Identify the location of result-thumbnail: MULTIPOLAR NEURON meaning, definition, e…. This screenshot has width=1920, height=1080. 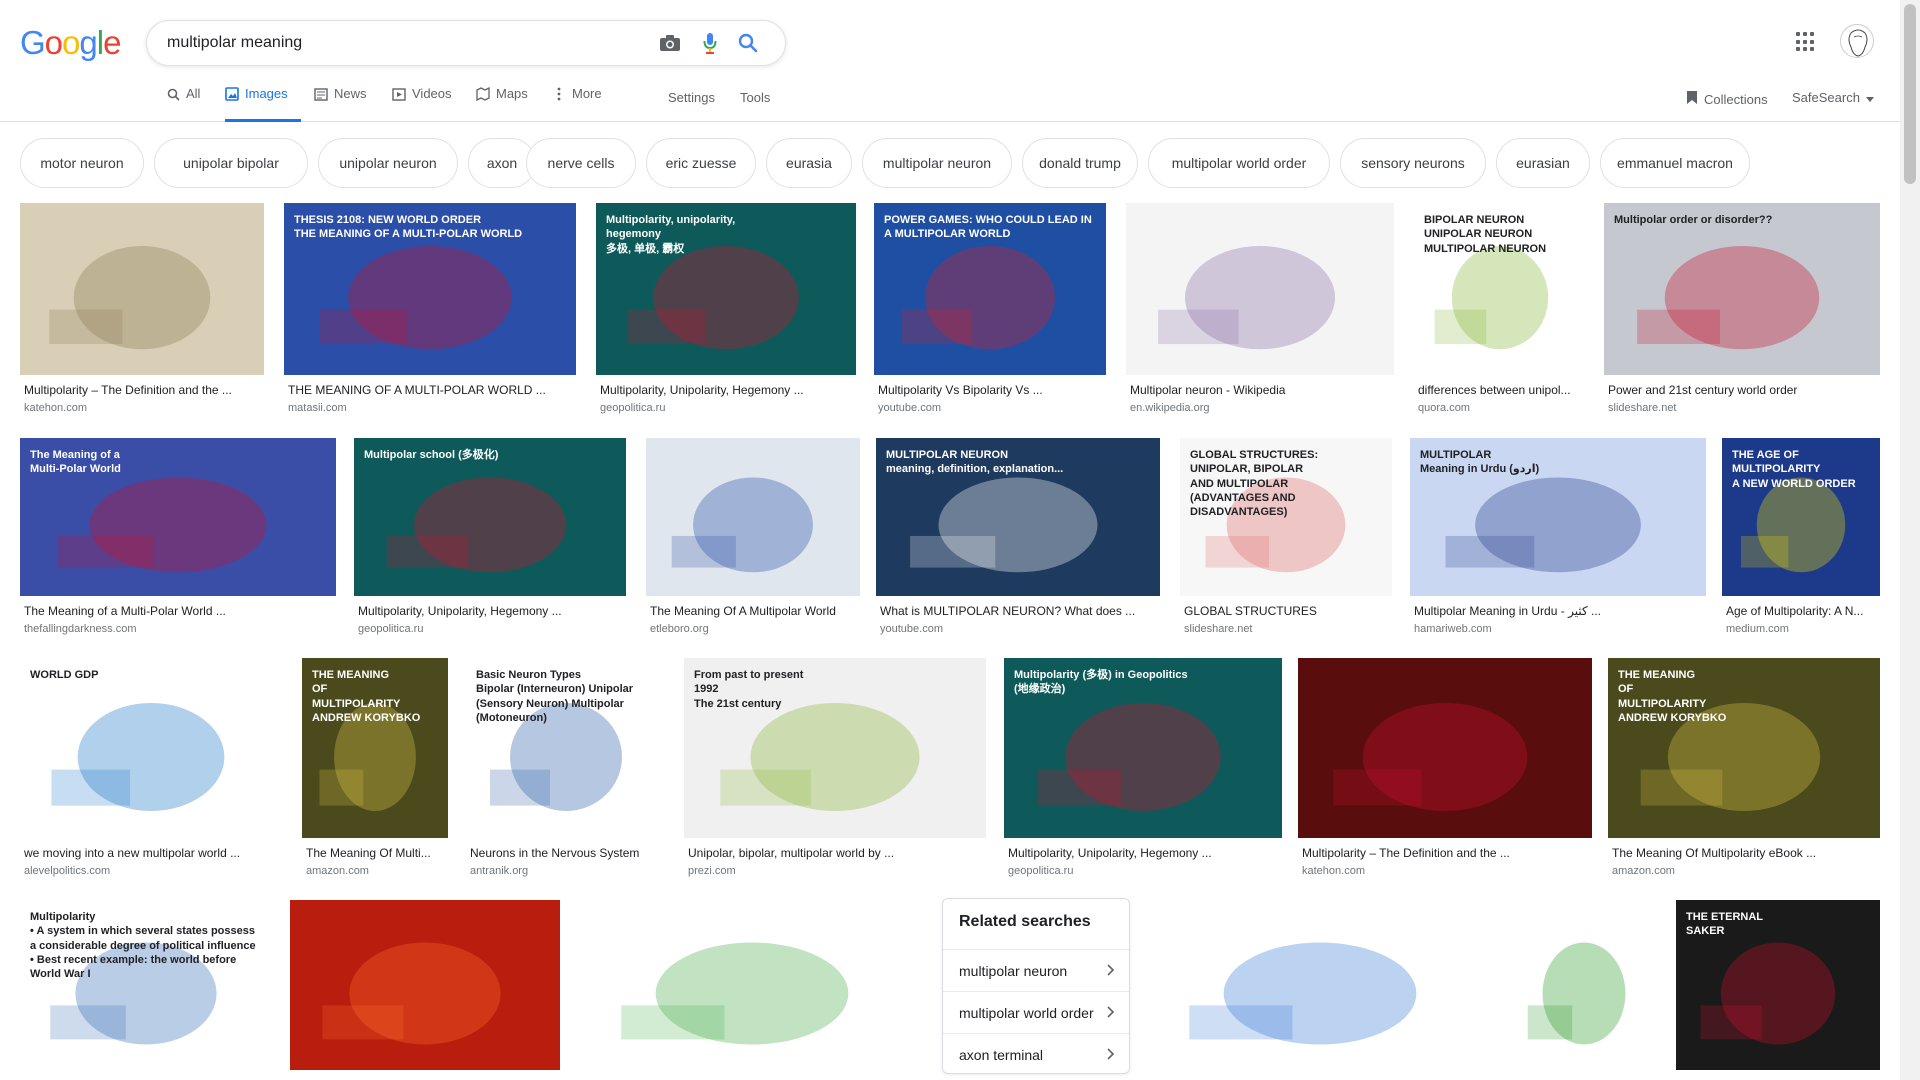
(1018, 517).